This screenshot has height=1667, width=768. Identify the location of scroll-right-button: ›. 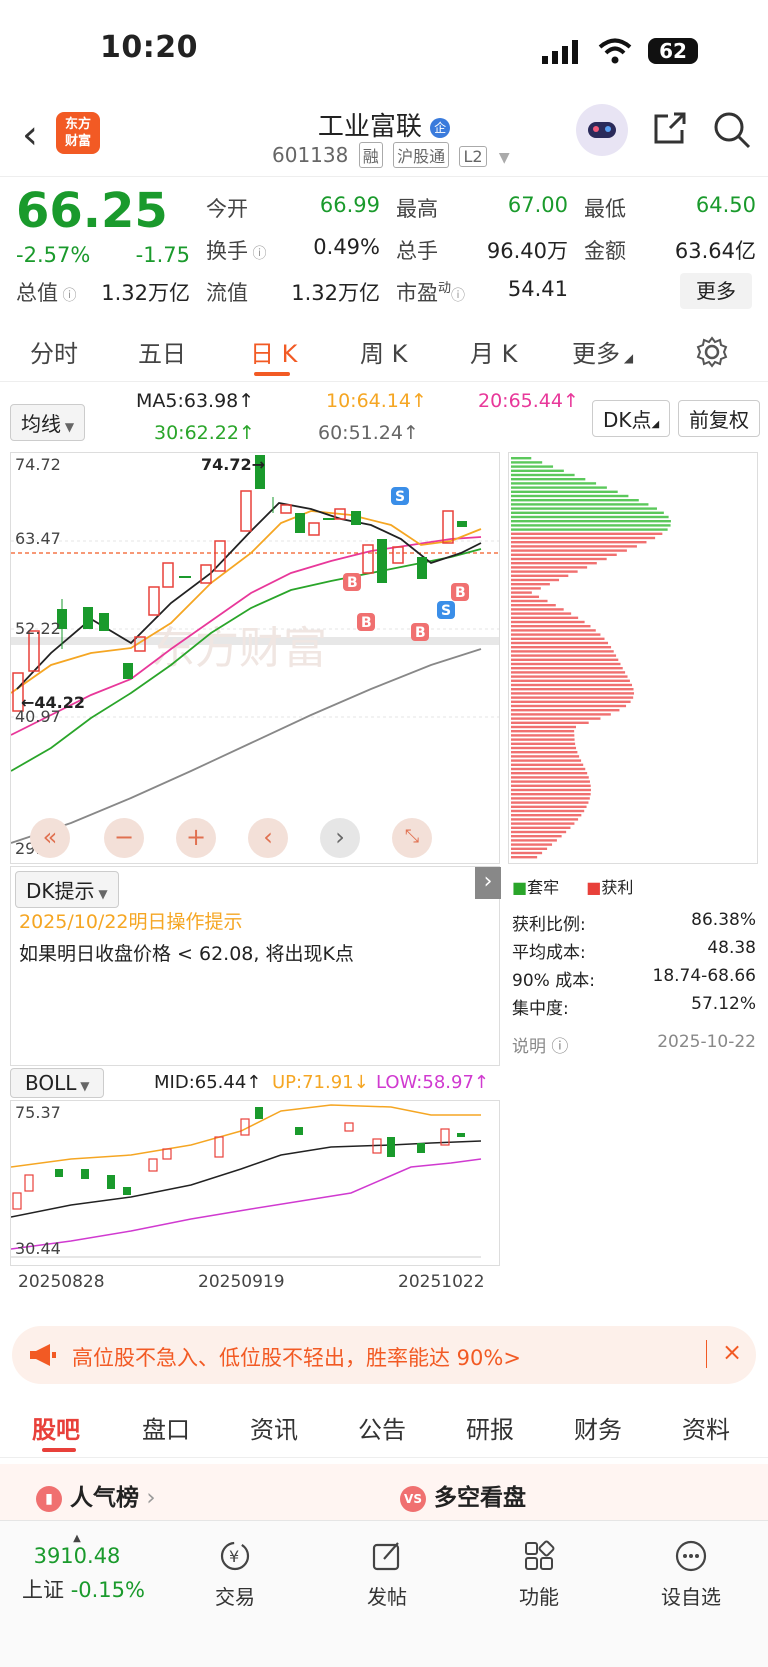
(340, 838).